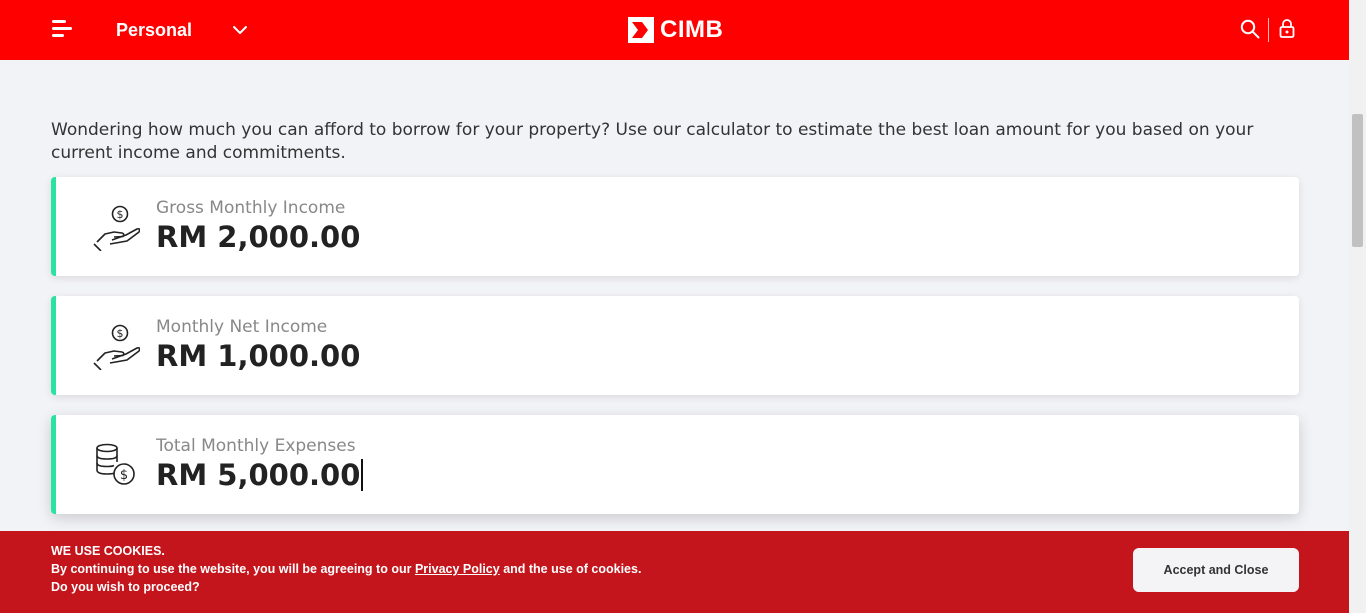 Image resolution: width=1366 pixels, height=613 pixels. Describe the element at coordinates (1250, 29) in the screenshot. I see `search-icon` at that location.